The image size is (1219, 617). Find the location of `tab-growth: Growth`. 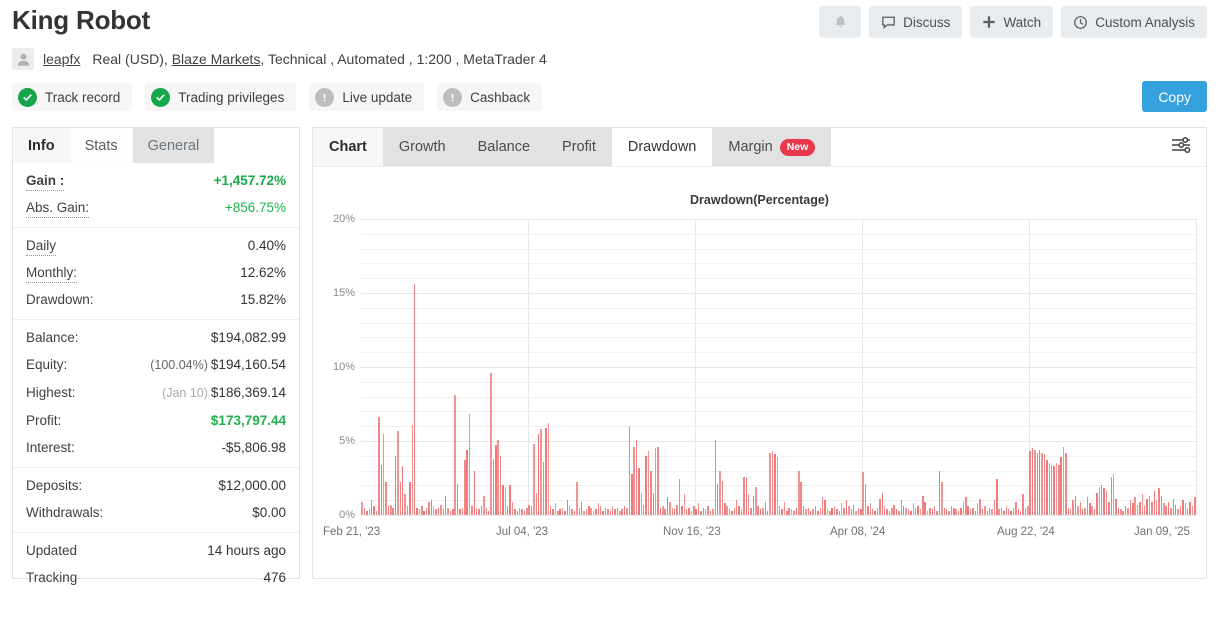

tab-growth: Growth is located at coordinates (422, 147).